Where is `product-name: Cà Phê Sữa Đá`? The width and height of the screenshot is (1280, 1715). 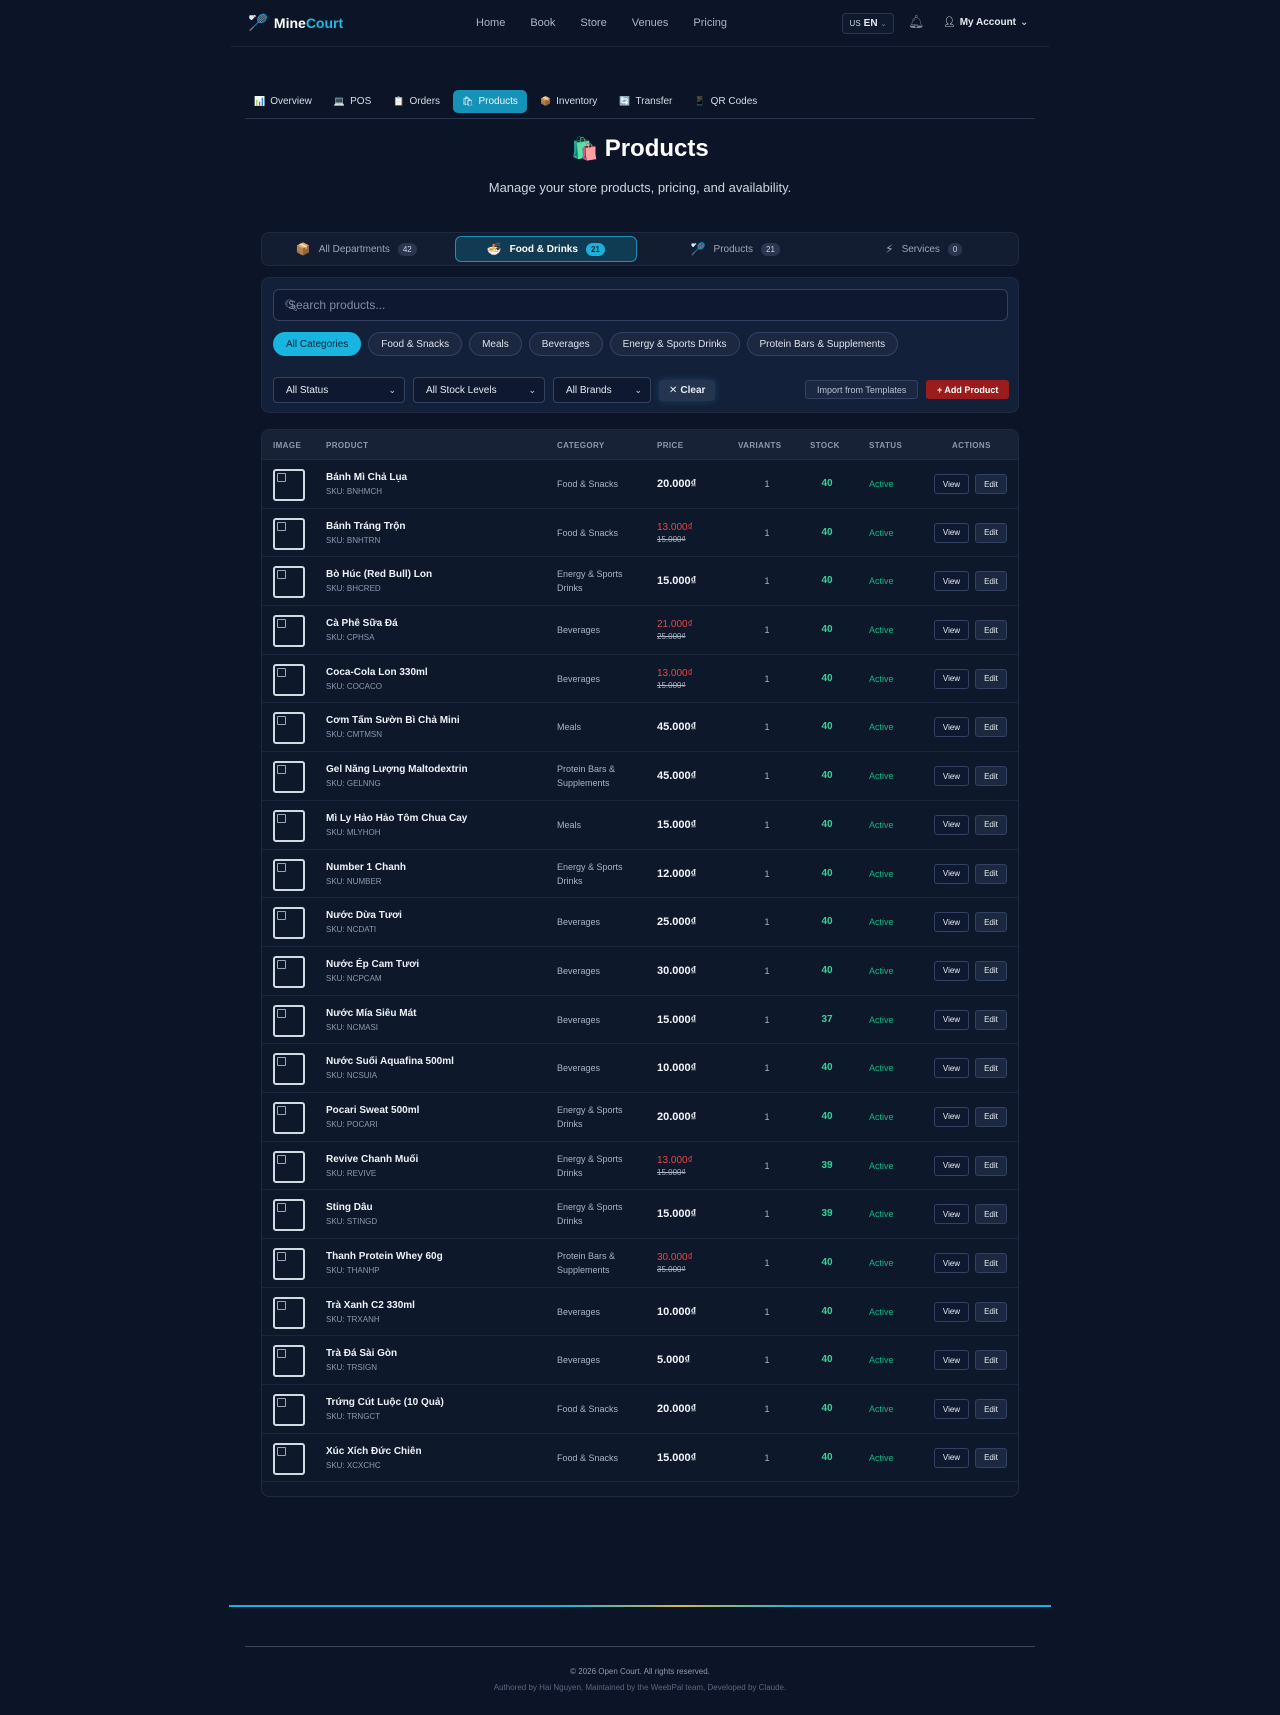
product-name: Cà Phê Sữa Đá is located at coordinates (362, 623).